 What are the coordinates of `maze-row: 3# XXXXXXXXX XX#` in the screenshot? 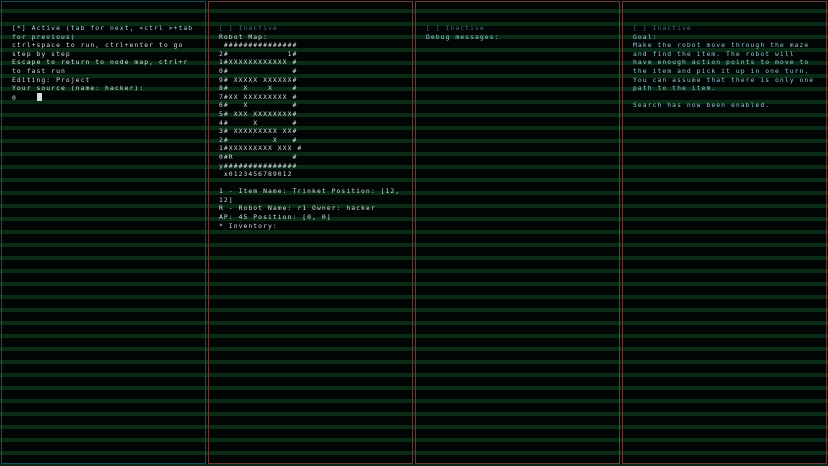 It's located at (258, 131).